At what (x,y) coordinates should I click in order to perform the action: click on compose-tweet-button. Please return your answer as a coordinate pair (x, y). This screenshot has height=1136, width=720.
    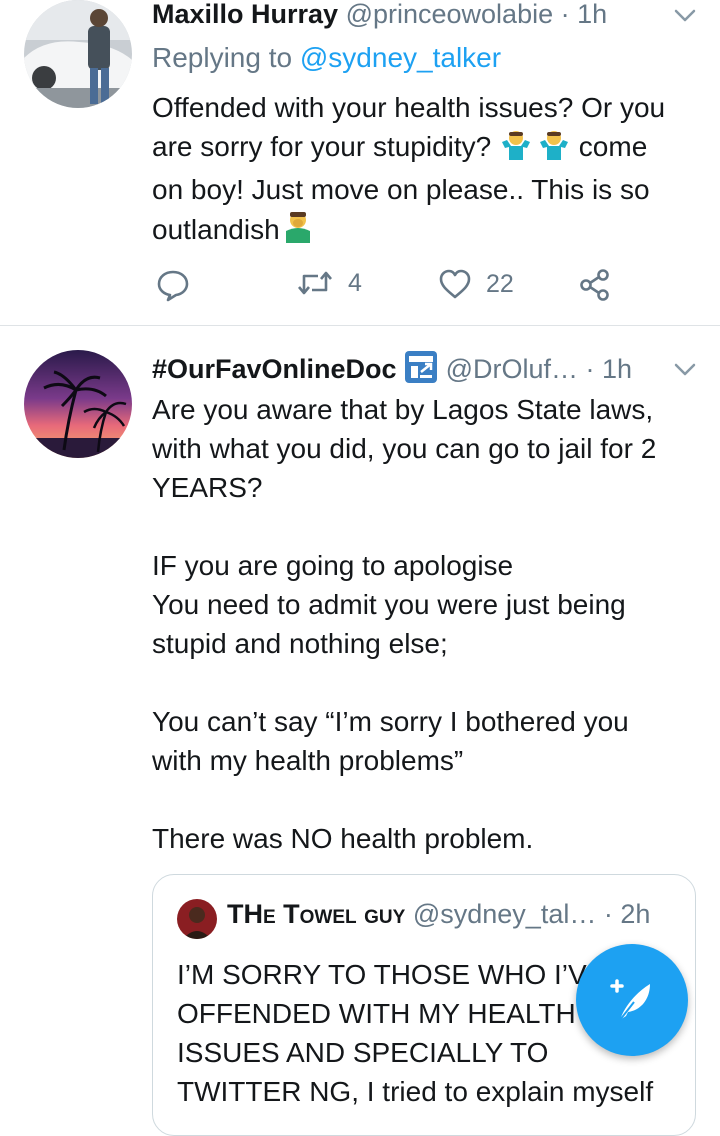
    Looking at the image, I should click on (632, 1000).